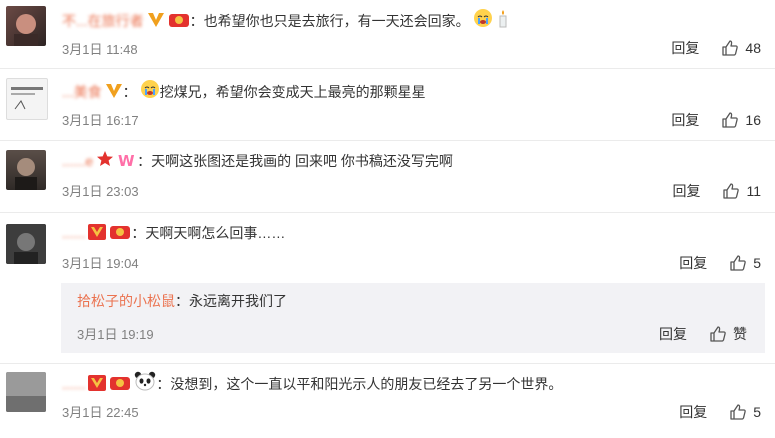 The width and height of the screenshot is (775, 438). Describe the element at coordinates (728, 334) in the screenshot. I see `like-button: 赞` at that location.